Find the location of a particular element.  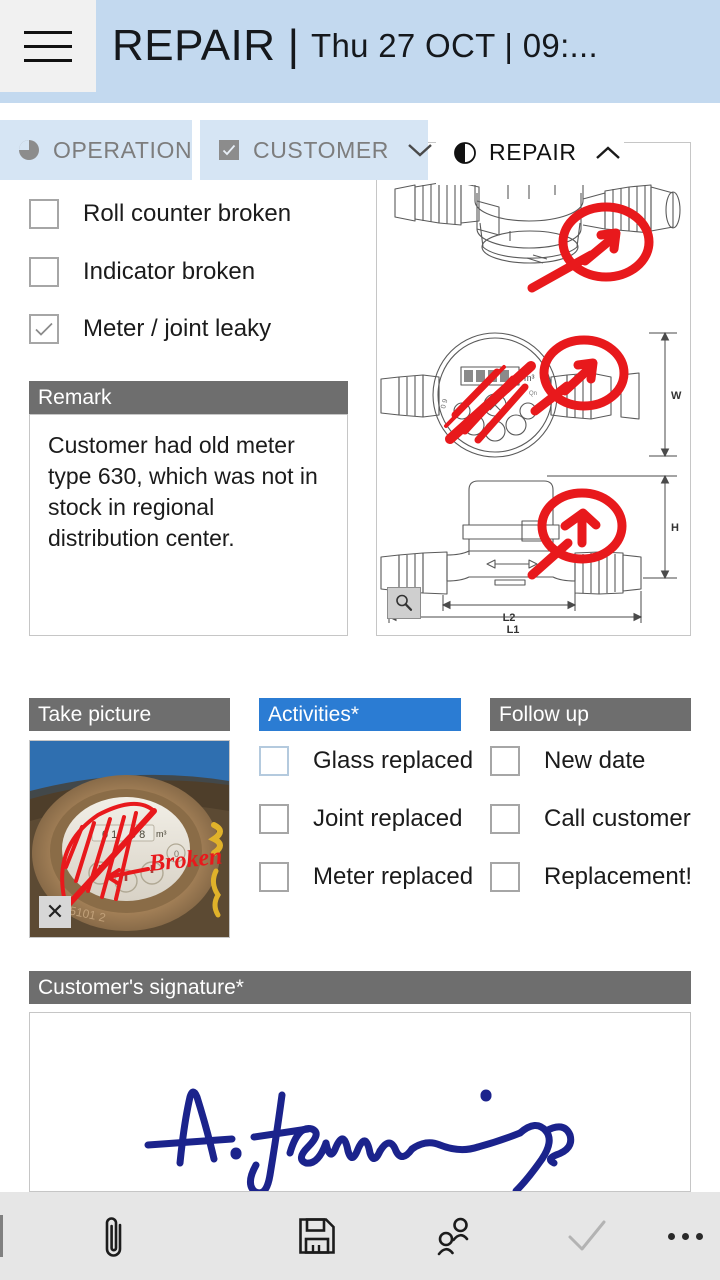

svg-text: L1 is located at coordinates (513, 629).